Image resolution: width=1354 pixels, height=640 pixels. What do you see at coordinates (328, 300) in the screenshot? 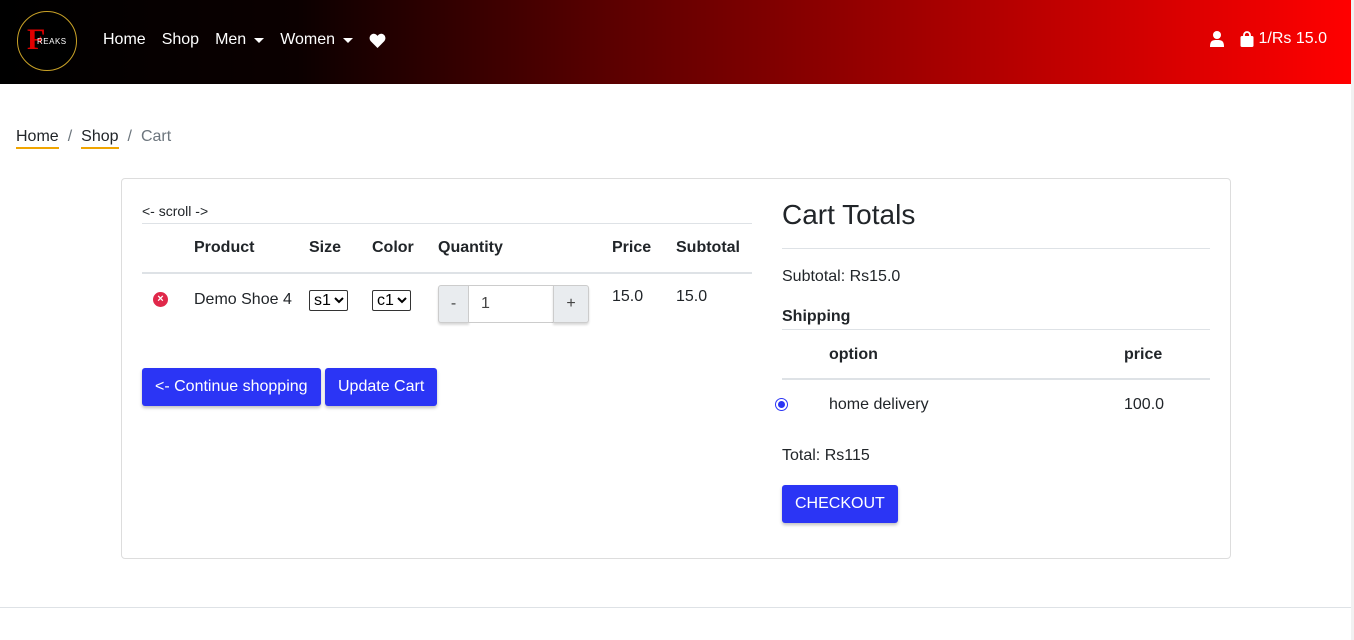
I see `size-select: s1` at bounding box center [328, 300].